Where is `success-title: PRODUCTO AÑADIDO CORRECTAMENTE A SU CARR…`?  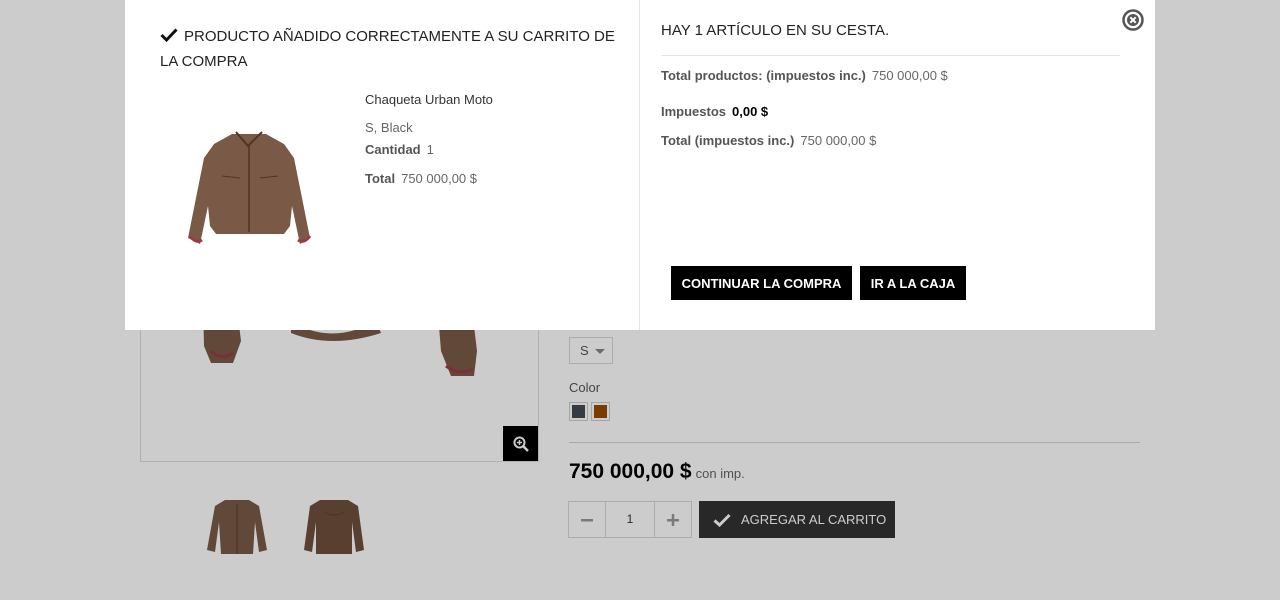
success-title: PRODUCTO AÑADIDO CORRECTAMENTE A SU CARR… is located at coordinates (390, 49).